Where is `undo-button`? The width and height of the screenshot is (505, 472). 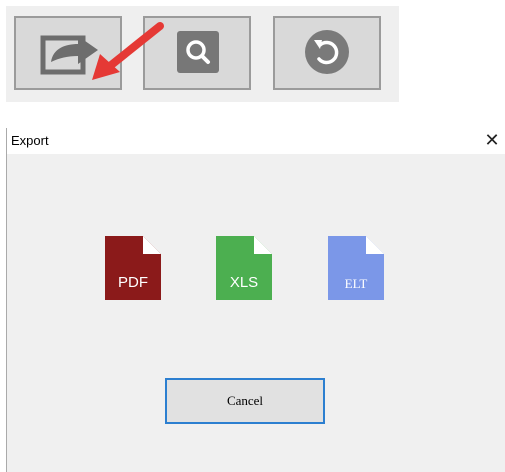 undo-button is located at coordinates (327, 53).